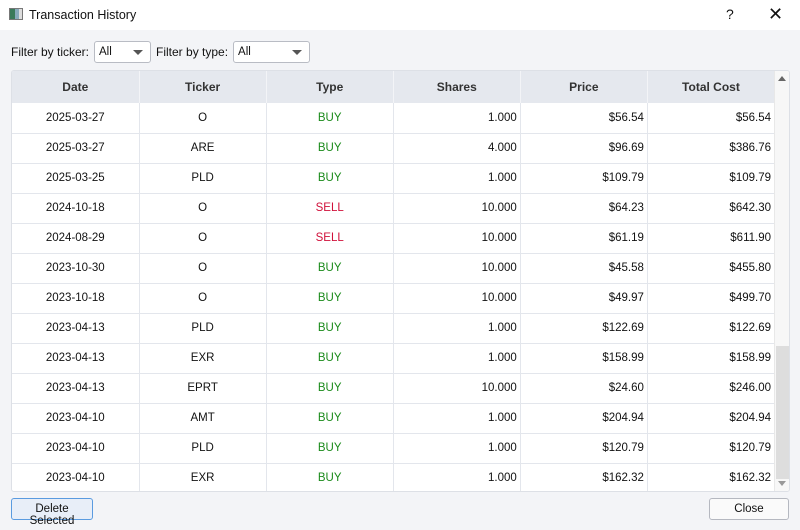  I want to click on cell-date: 2024-10-18, so click(76, 208).